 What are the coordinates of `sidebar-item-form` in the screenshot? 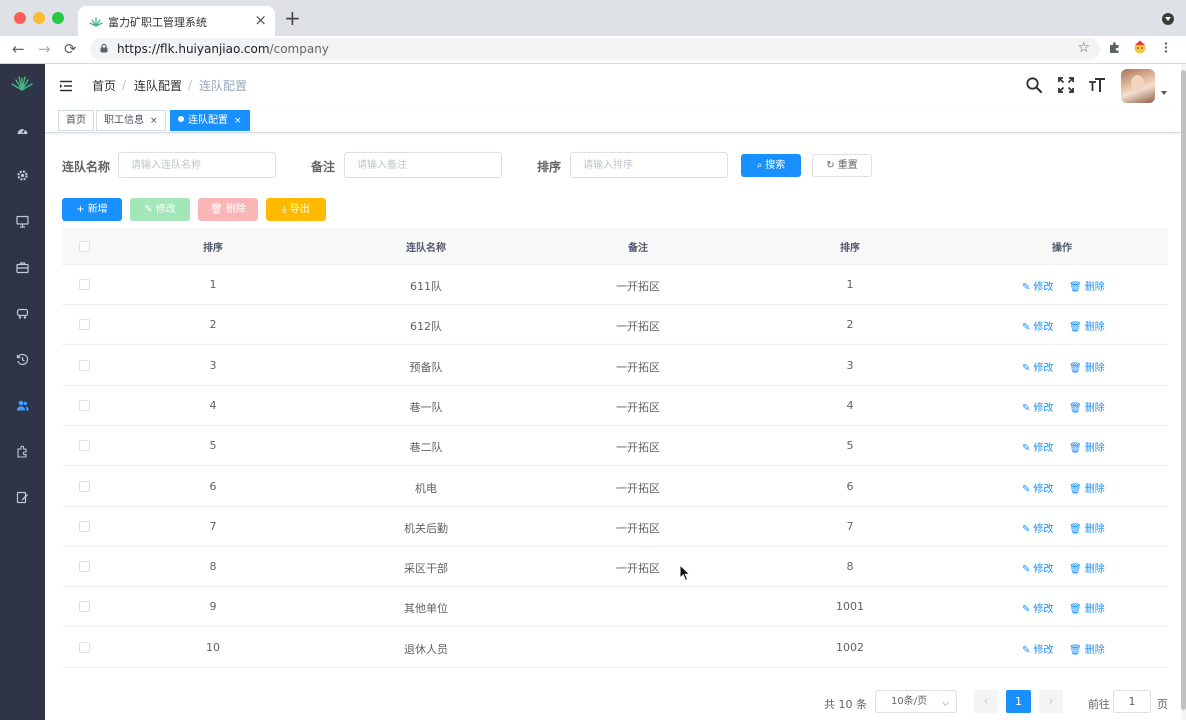 It's located at (22, 497).